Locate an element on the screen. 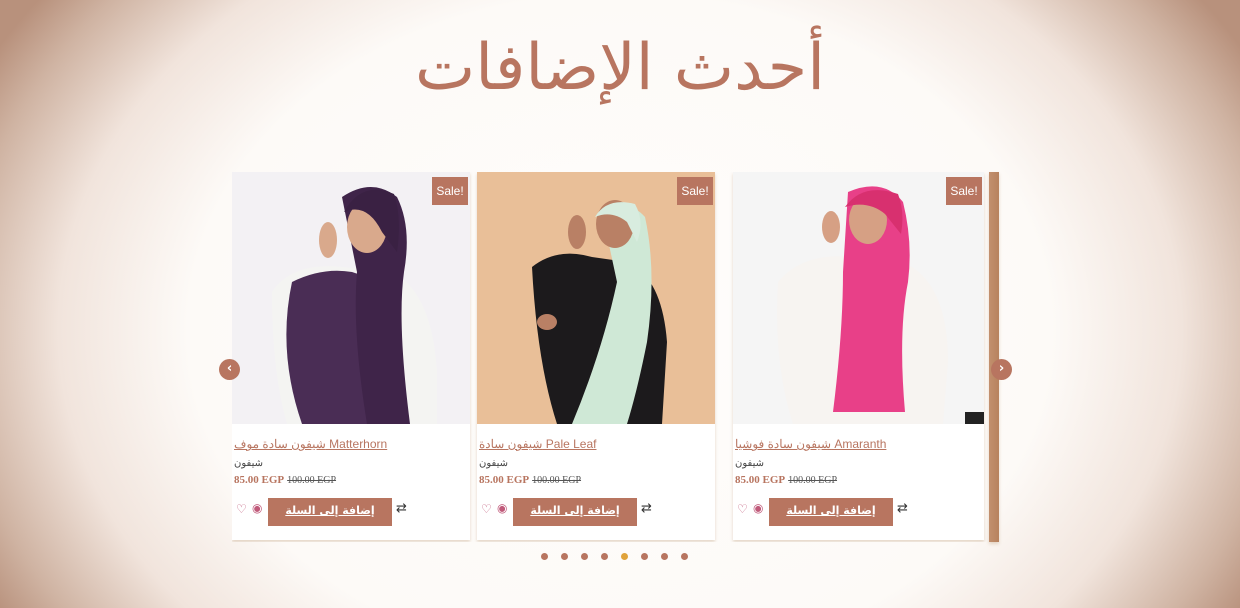 This screenshot has height=608, width=1240. product-name-link: شيفون سادة موف Matterhorn is located at coordinates (310, 444).